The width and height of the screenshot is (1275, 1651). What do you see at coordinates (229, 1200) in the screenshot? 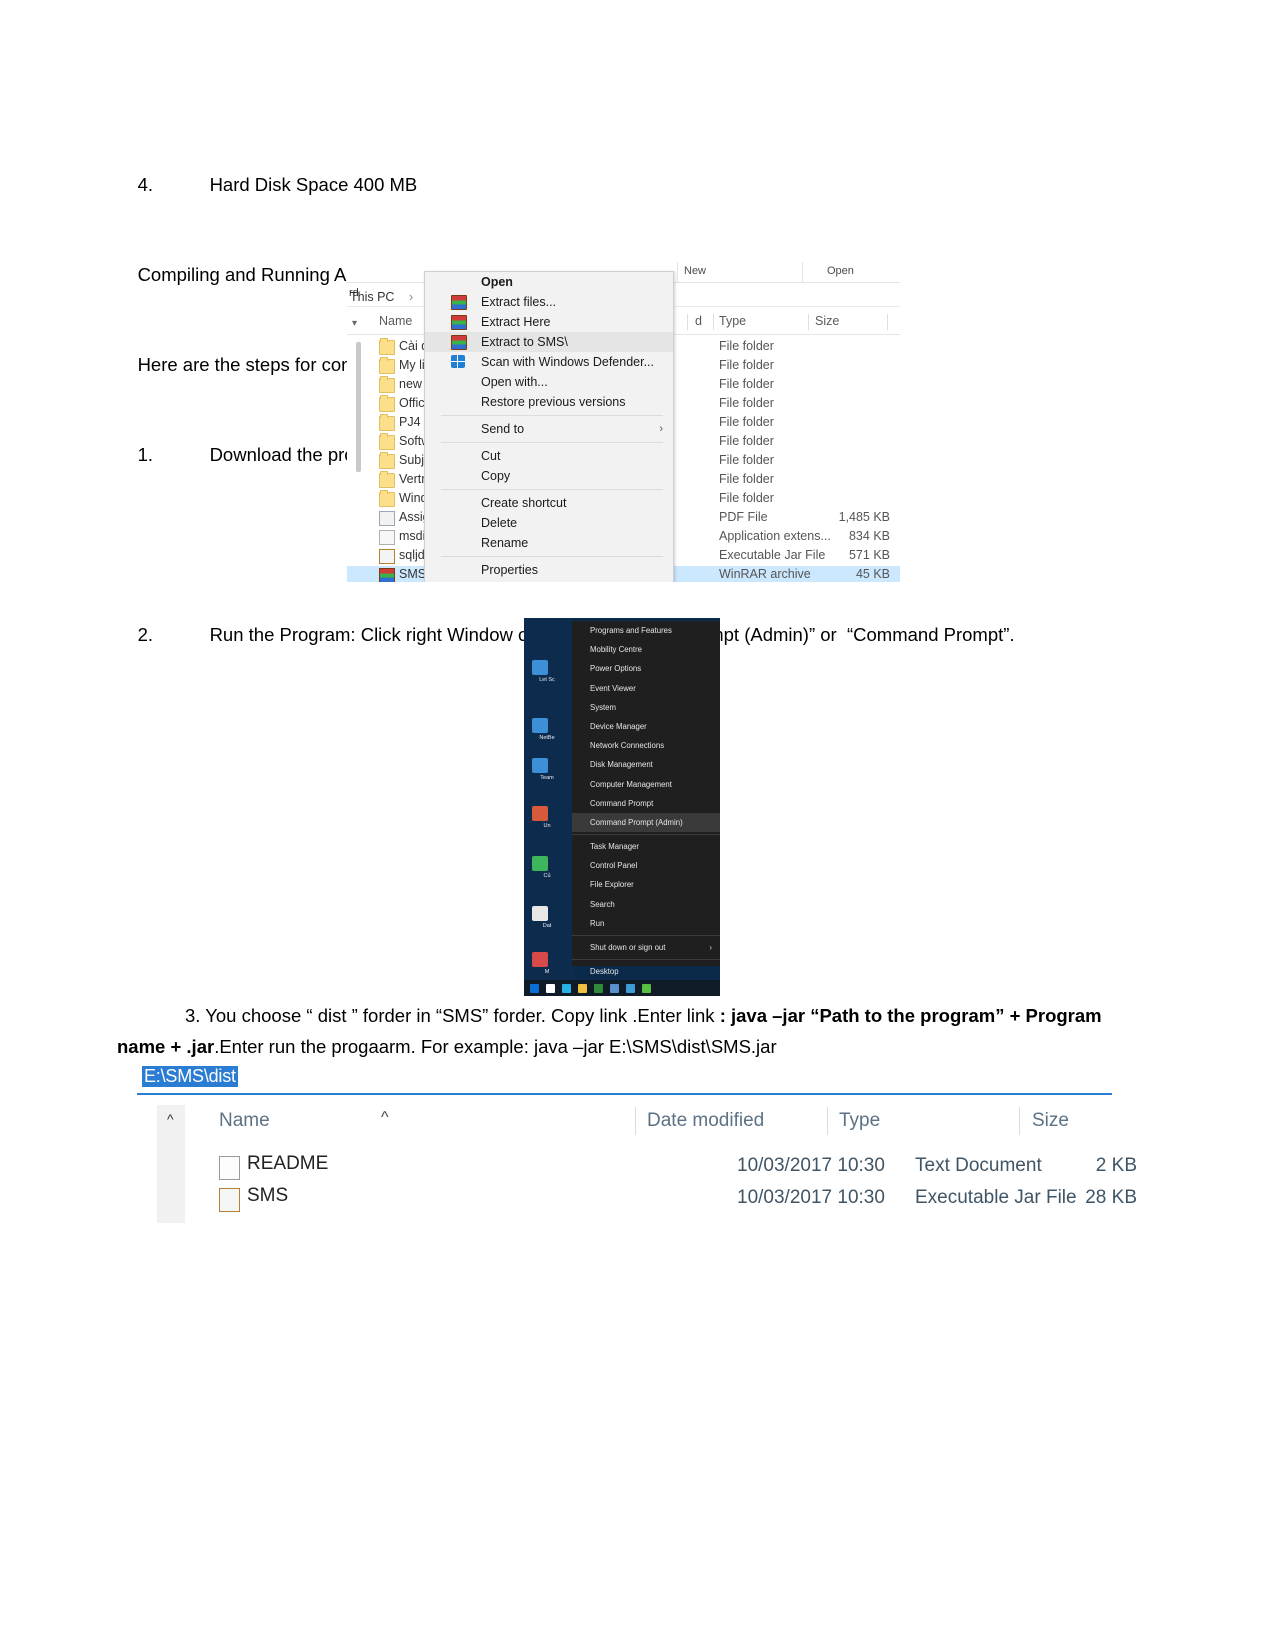
I see `jar-file-icon` at bounding box center [229, 1200].